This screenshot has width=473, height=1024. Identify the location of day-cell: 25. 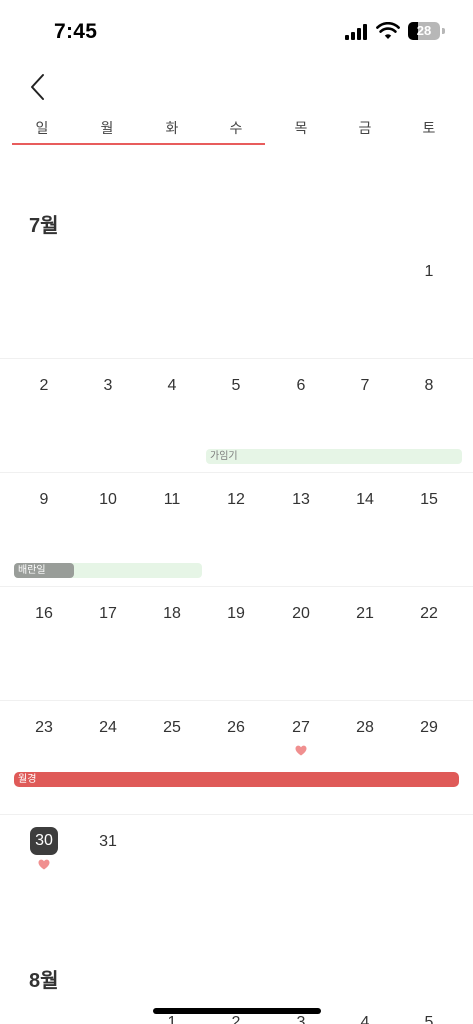
(172, 728).